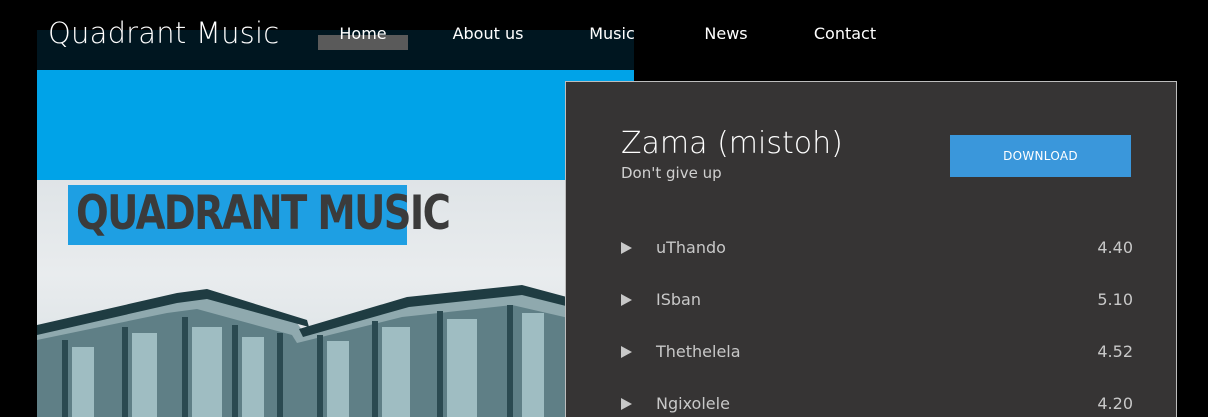 Image resolution: width=1208 pixels, height=417 pixels. I want to click on nav-news: News, so click(726, 36).